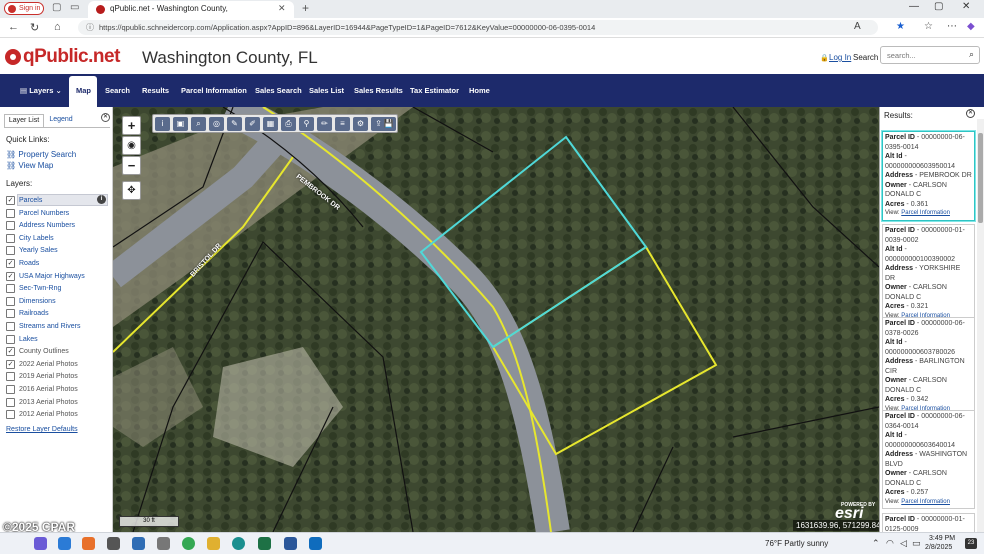 The image size is (984, 554). Describe the element at coordinates (914, 6) in the screenshot. I see `minimize-icon: —` at that location.